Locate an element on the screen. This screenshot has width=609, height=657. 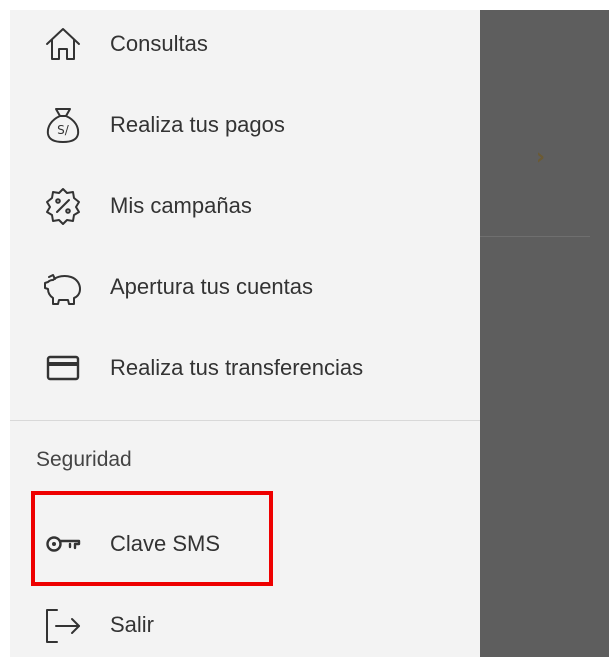
discount-badge-icon is located at coordinates (63, 206).